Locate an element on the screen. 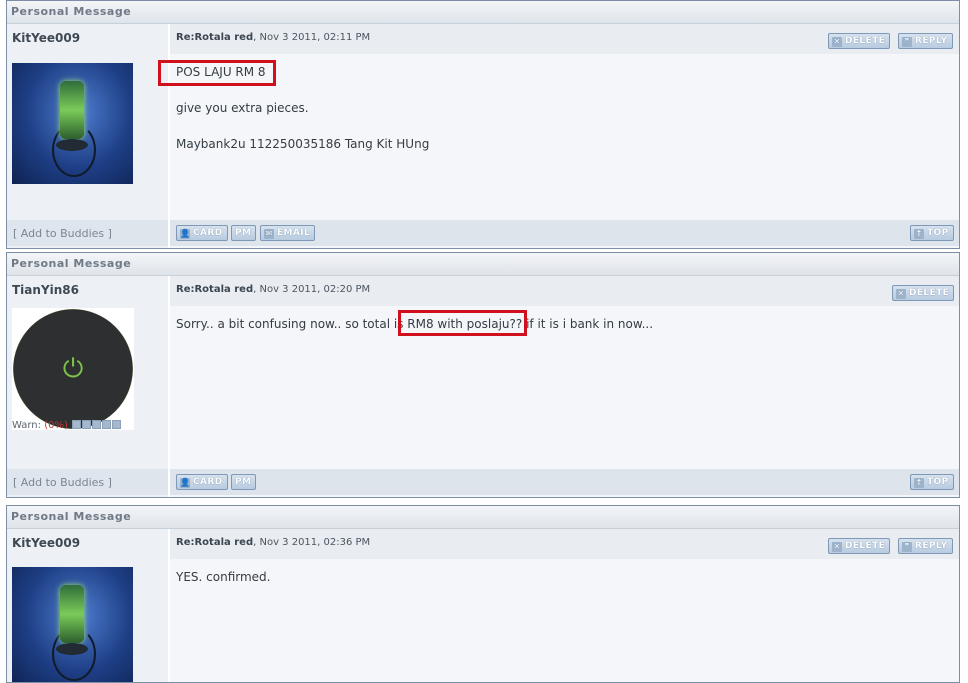  post-meta: Re:Rotala red, Nov 3 2011, 02:20 PM is located at coordinates (273, 289).